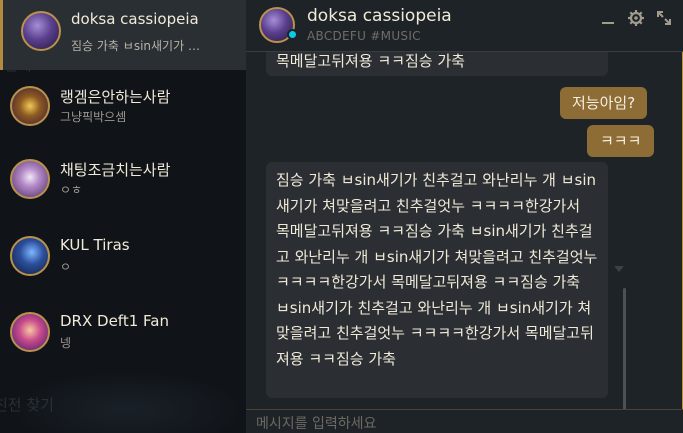 The image size is (683, 433). I want to click on friend-item-kul-tiras: KUL Tiras ㅇ, so click(123, 257).